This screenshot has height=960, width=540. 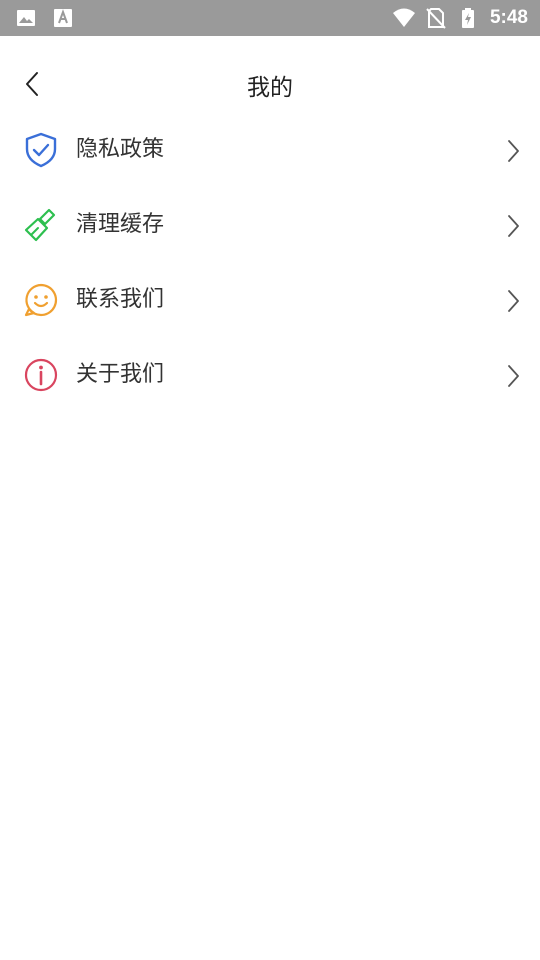 What do you see at coordinates (63, 18) in the screenshot?
I see `font-a-icon` at bounding box center [63, 18].